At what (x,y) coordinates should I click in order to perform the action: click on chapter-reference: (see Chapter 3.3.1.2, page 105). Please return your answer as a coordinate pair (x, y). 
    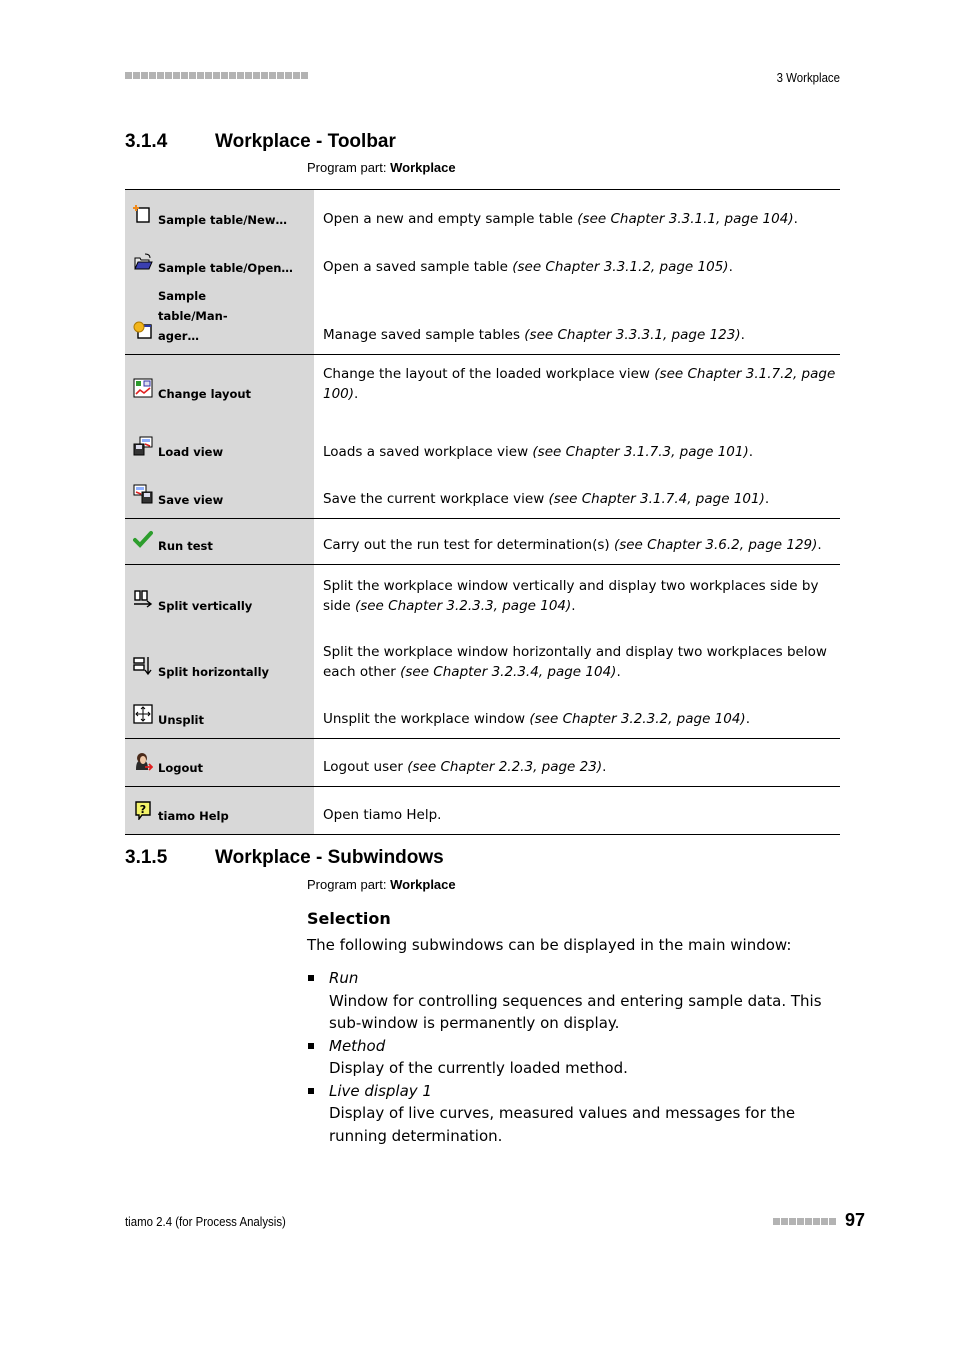
    Looking at the image, I should click on (620, 267).